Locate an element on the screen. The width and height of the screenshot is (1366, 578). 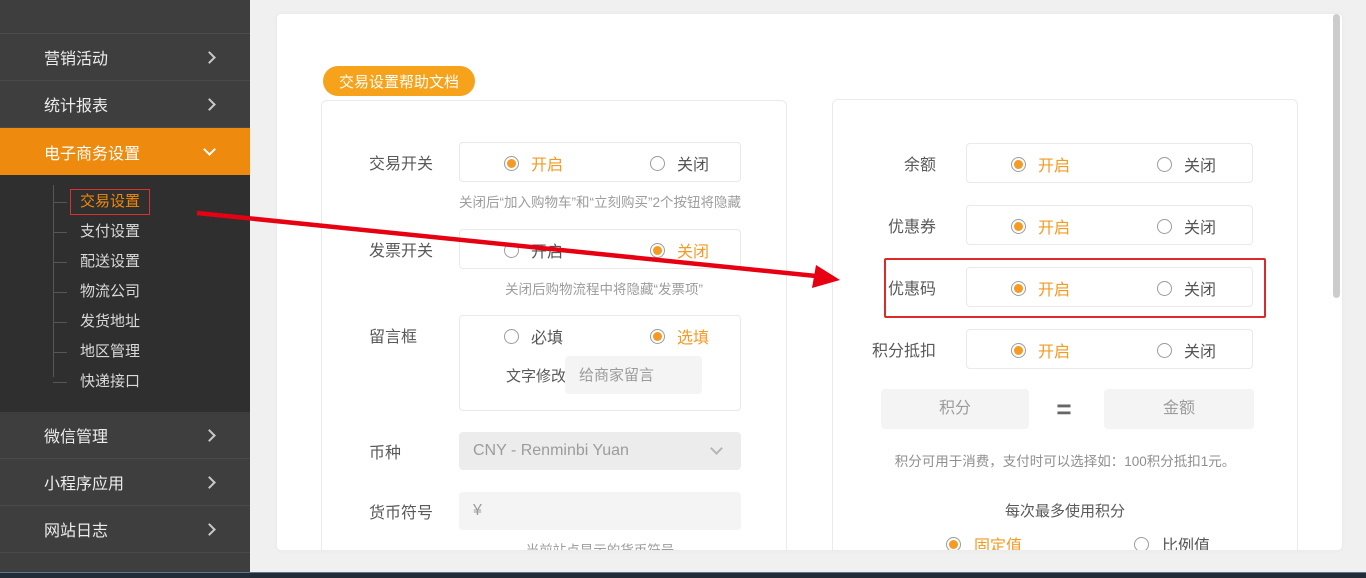
radio-ratio-value: 比例值 is located at coordinates (1172, 539).